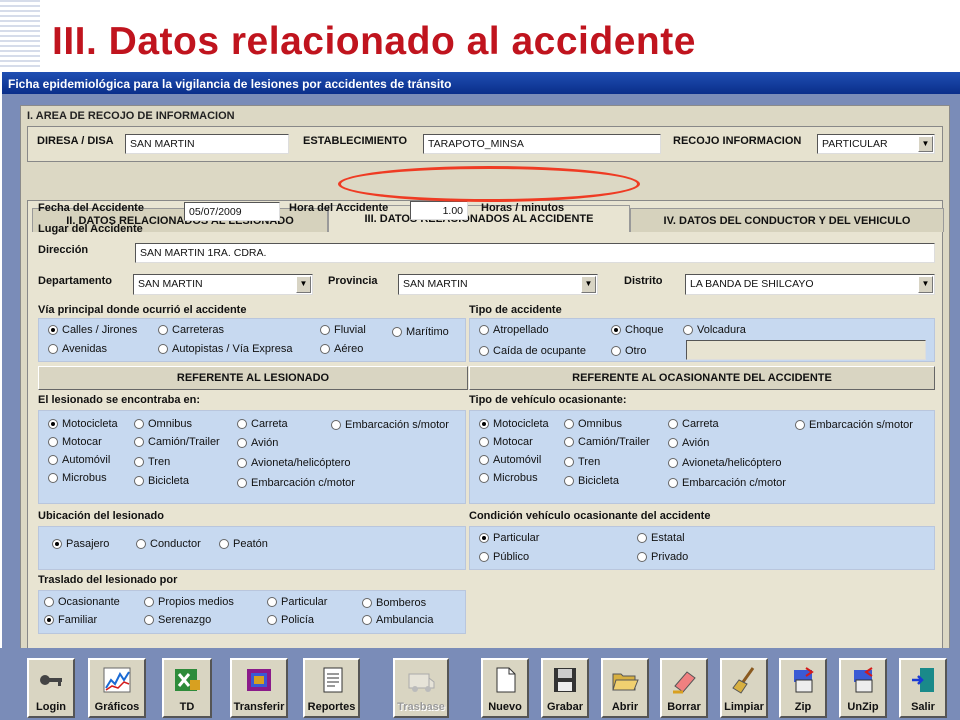  I want to click on via-radio-avenidas: Avenidas, so click(77, 349).